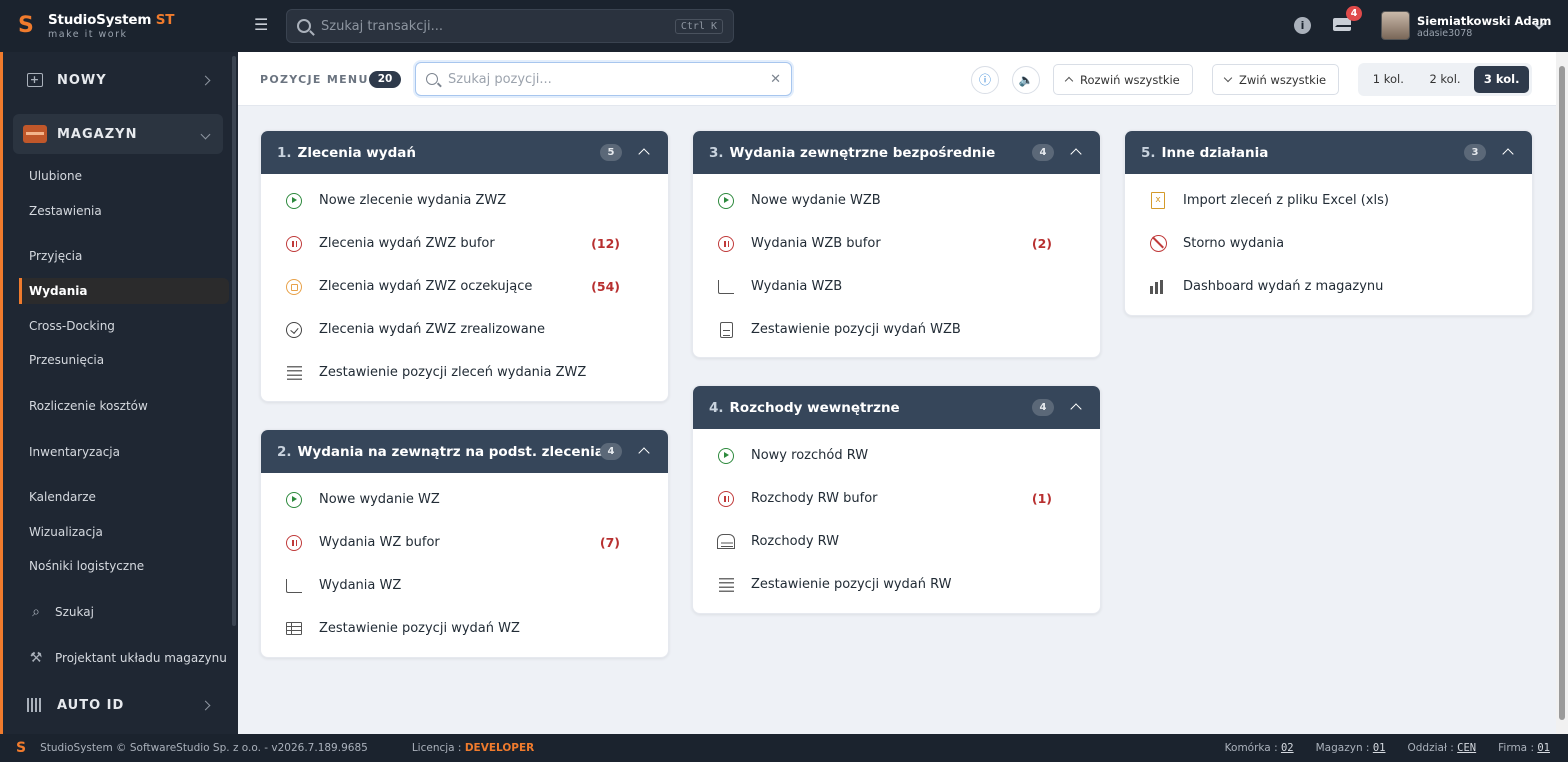 This screenshot has width=1568, height=762. I want to click on sidebar-item-label: Projektant układu magazynu, so click(141, 658).